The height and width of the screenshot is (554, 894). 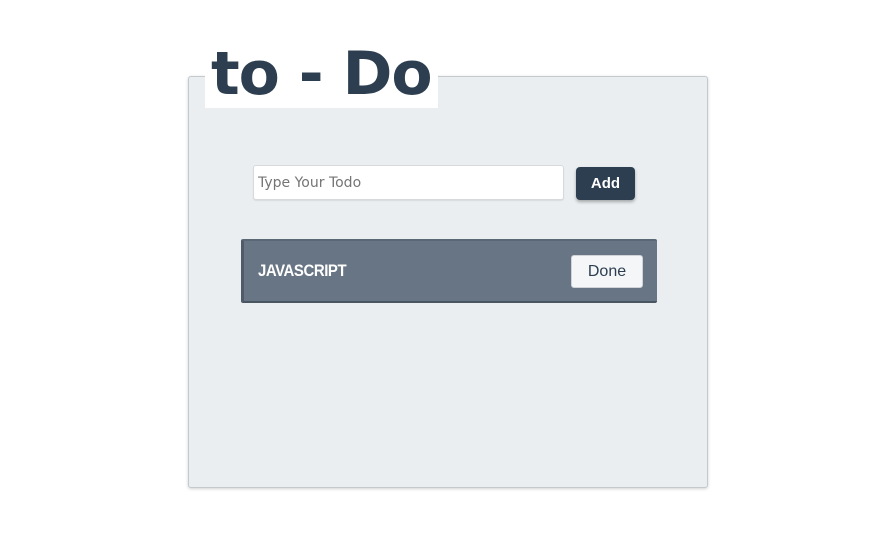 What do you see at coordinates (302, 270) in the screenshot?
I see `todo-item-text: JAVASCRIPT` at bounding box center [302, 270].